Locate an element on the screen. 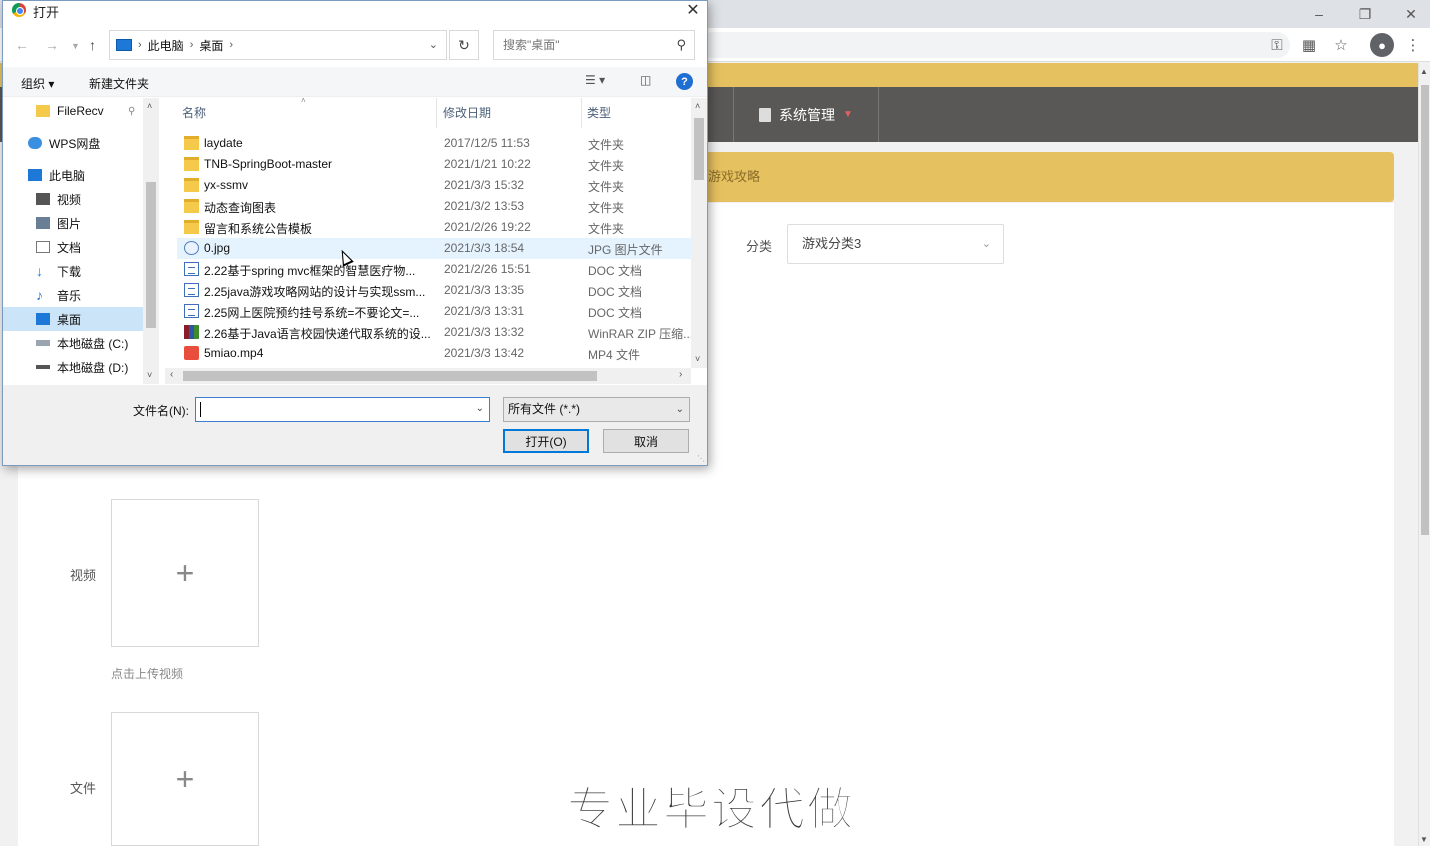 This screenshot has height=846, width=1430. organize-button: 组织 ▾ is located at coordinates (37, 83).